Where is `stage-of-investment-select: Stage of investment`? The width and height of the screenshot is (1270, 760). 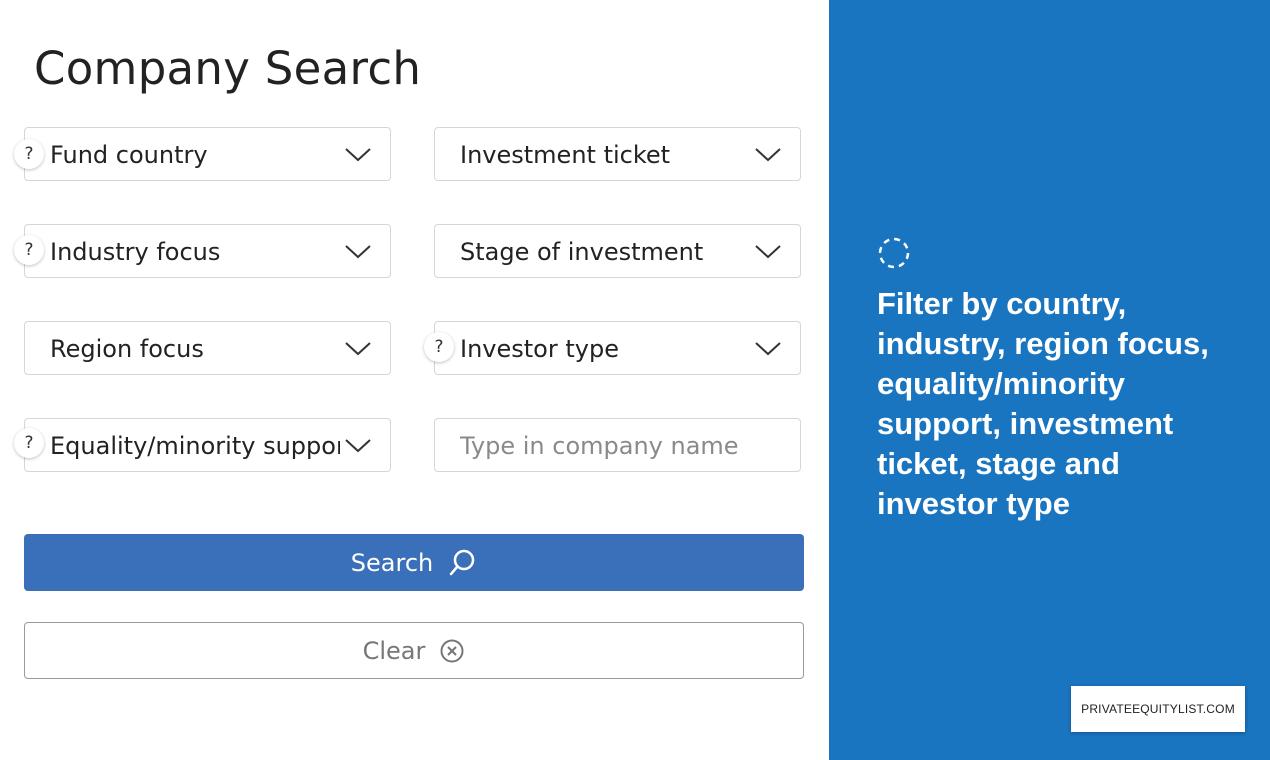
stage-of-investment-select: Stage of investment is located at coordinates (617, 251).